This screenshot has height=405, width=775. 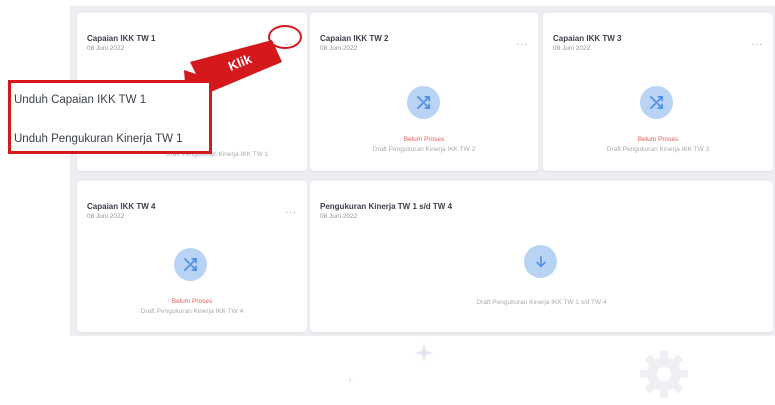 I want to click on card-title: Capaian IKK TW 1, so click(x=121, y=38).